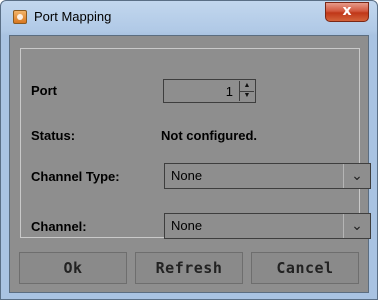 The height and width of the screenshot is (300, 378). Describe the element at coordinates (209, 91) in the screenshot. I see `port-spinner: 1 ▲ ▼` at that location.